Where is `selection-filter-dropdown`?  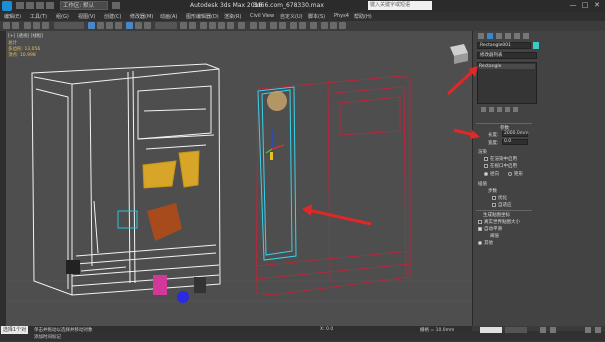 selection-filter-dropdown is located at coordinates (69, 25).